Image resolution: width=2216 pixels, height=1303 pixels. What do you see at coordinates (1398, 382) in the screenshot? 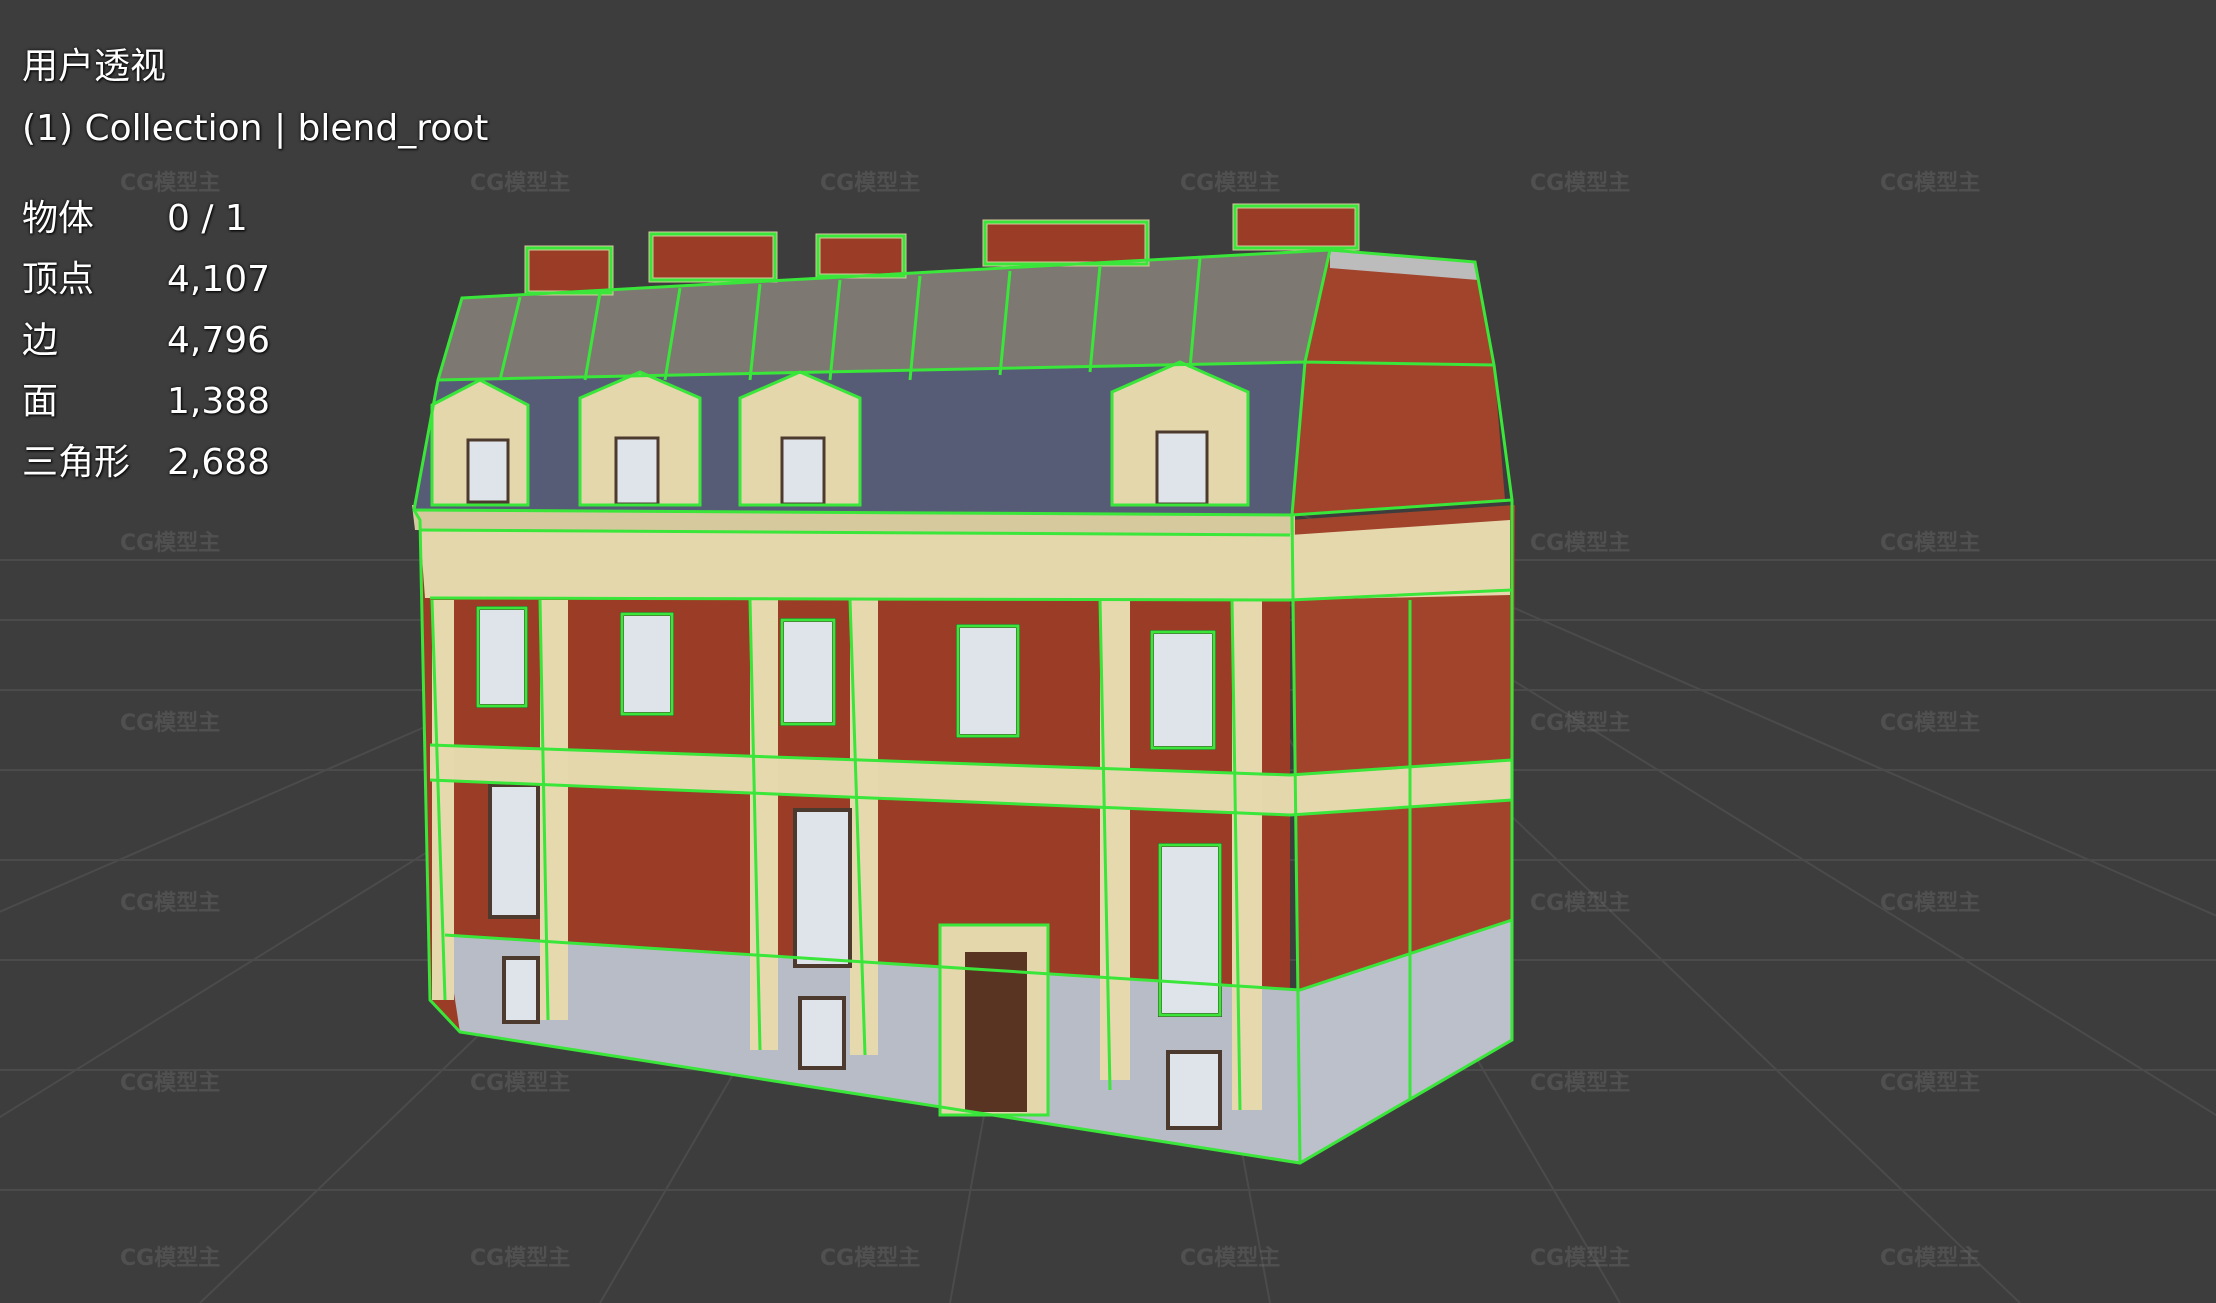
I see `roof-side` at bounding box center [1398, 382].